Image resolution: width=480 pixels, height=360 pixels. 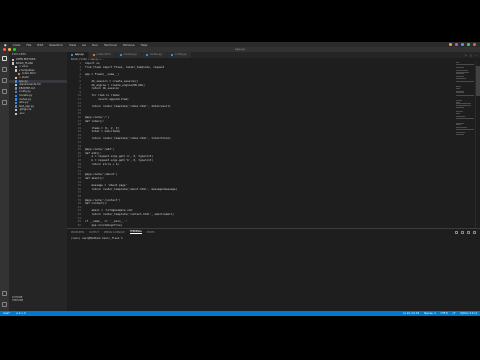 What do you see at coordinates (444, 313) in the screenshot?
I see `encoding: UTF-8` at bounding box center [444, 313].